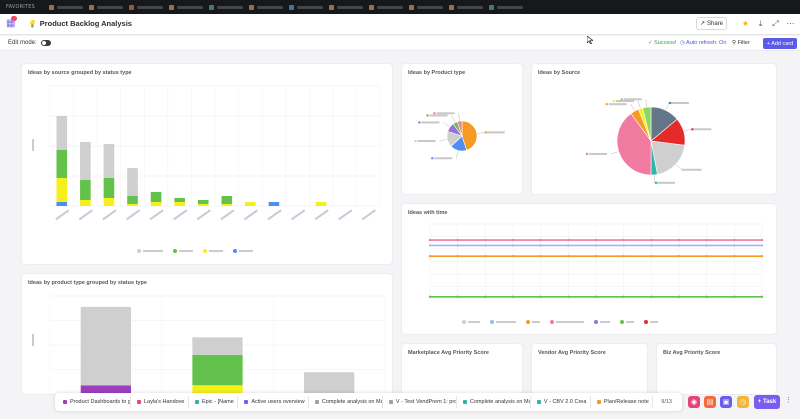  What do you see at coordinates (533, 322) in the screenshot?
I see `legend-item-orange` at bounding box center [533, 322].